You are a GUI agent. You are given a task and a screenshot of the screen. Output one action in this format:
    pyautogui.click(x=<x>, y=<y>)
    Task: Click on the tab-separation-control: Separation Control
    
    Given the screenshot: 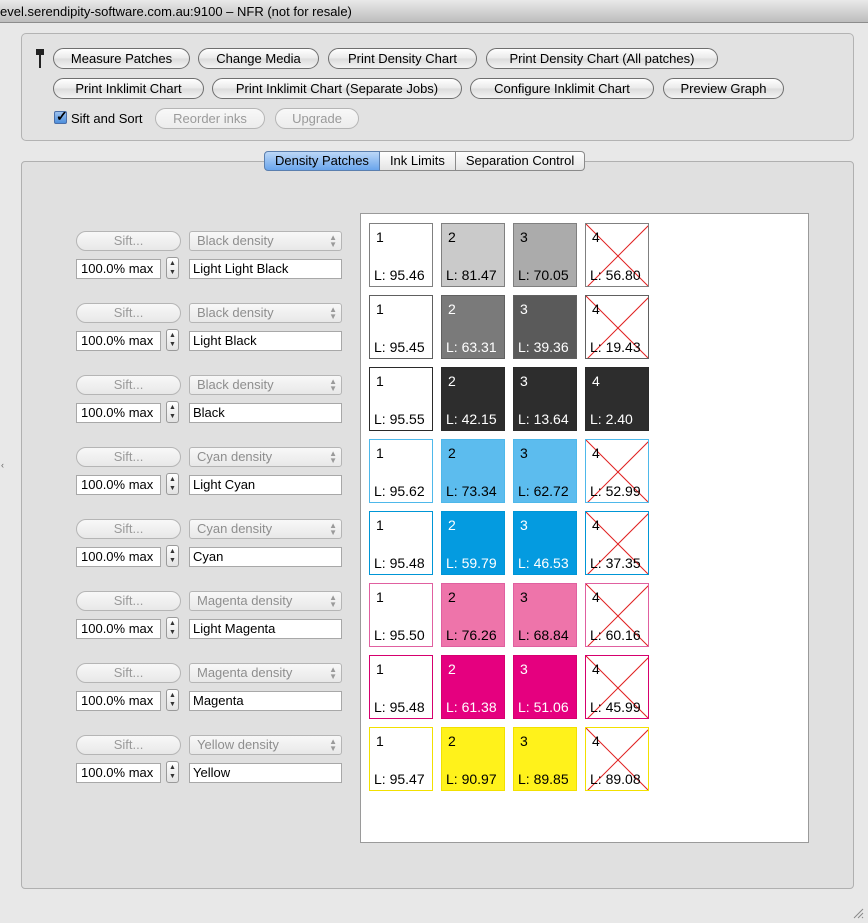 What is the action you would take?
    pyautogui.click(x=520, y=161)
    